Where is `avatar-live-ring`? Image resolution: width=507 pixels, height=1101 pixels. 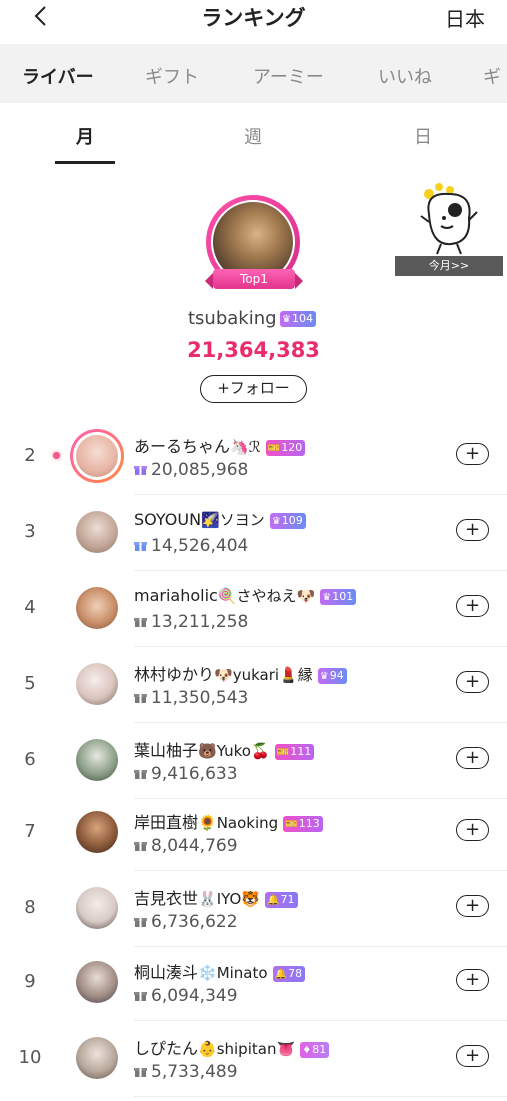 avatar-live-ring is located at coordinates (97, 456).